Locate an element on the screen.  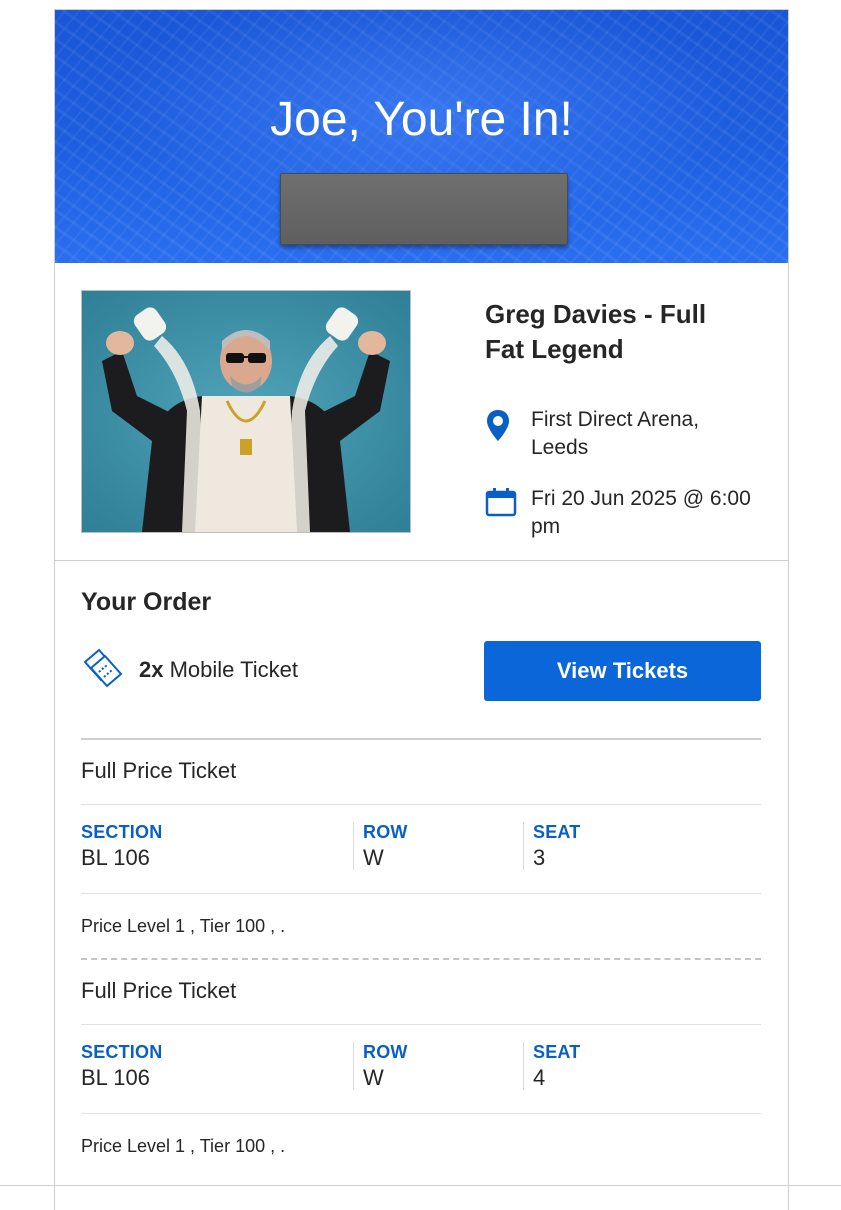
bottom-border is located at coordinates (420, 1185).